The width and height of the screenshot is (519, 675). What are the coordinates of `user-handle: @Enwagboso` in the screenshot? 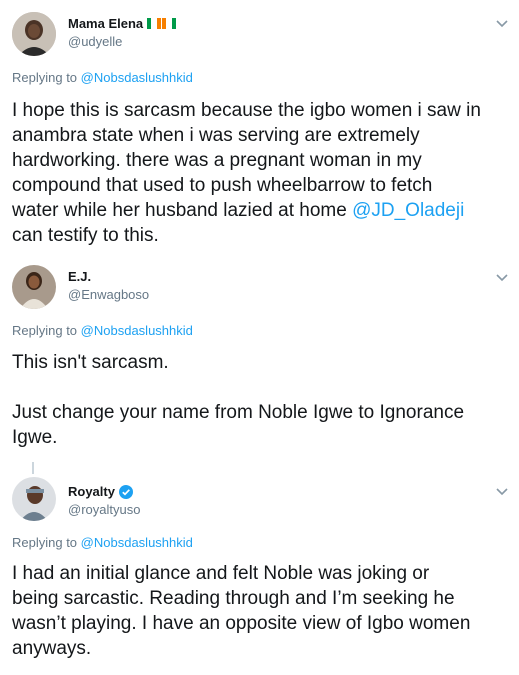 It's located at (108, 294).